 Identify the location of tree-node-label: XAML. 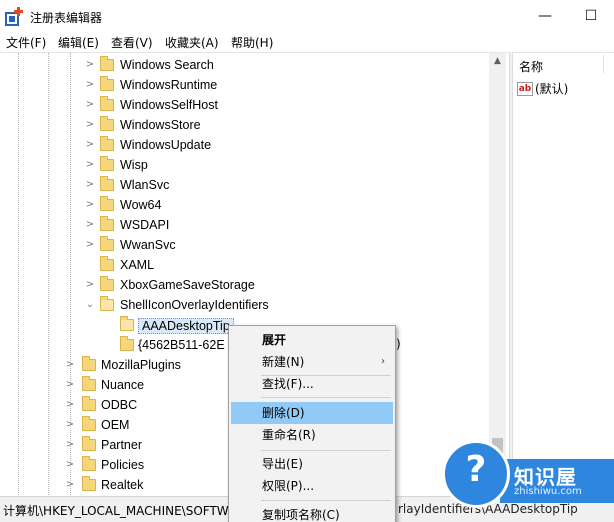
(137, 265).